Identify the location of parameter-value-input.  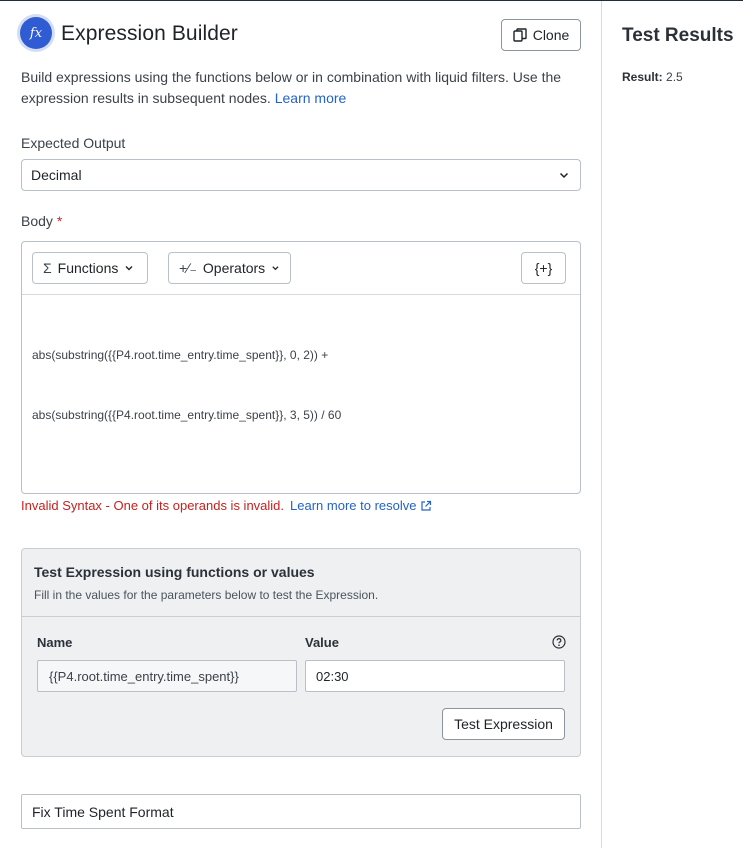
(435, 676).